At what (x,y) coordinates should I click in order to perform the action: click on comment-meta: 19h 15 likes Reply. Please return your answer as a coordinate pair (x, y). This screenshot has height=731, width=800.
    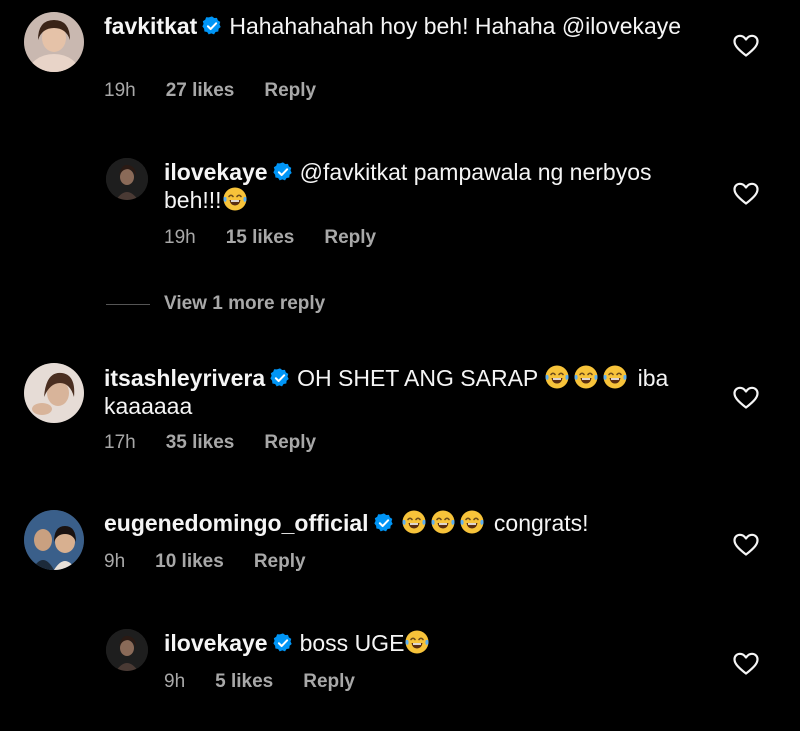
    Looking at the image, I should click on (285, 238).